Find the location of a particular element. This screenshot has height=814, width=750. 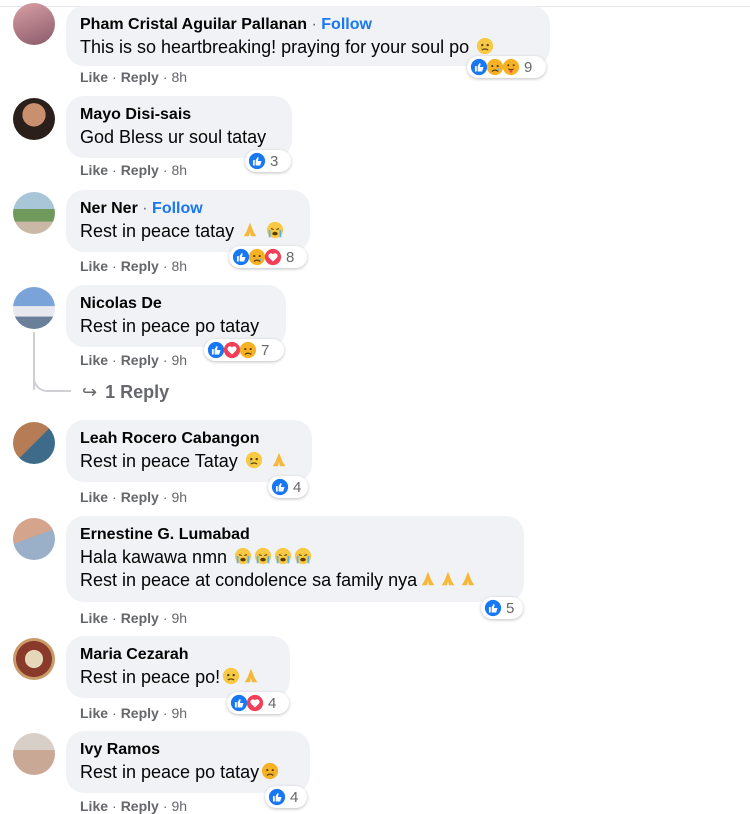

heart-icon is located at coordinates (273, 257).